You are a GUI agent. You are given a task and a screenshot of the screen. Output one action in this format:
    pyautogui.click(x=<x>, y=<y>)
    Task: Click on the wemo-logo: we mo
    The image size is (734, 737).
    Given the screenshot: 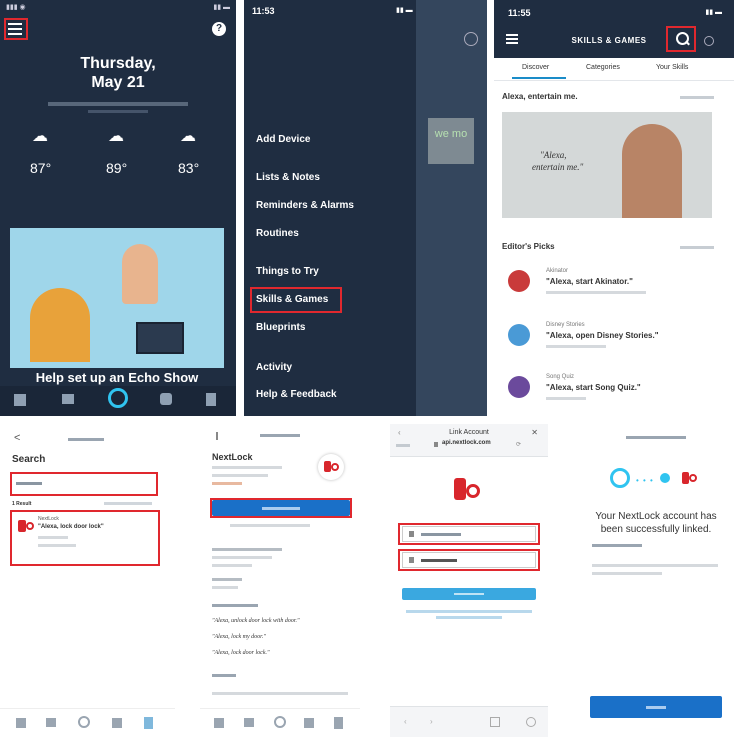 What is the action you would take?
    pyautogui.click(x=451, y=141)
    